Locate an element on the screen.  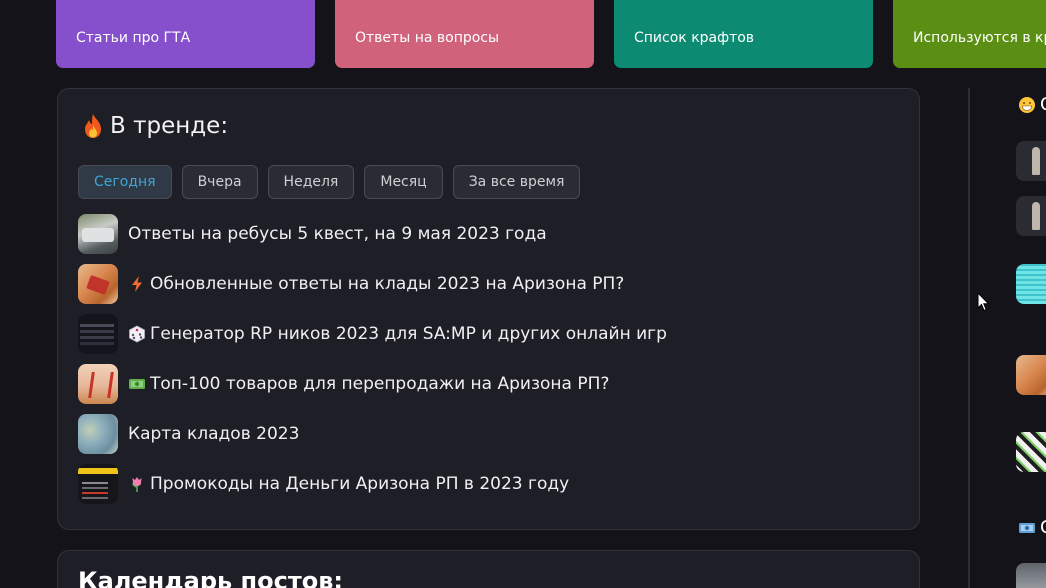
category-crafts: Список крафтов is located at coordinates (743, 34).